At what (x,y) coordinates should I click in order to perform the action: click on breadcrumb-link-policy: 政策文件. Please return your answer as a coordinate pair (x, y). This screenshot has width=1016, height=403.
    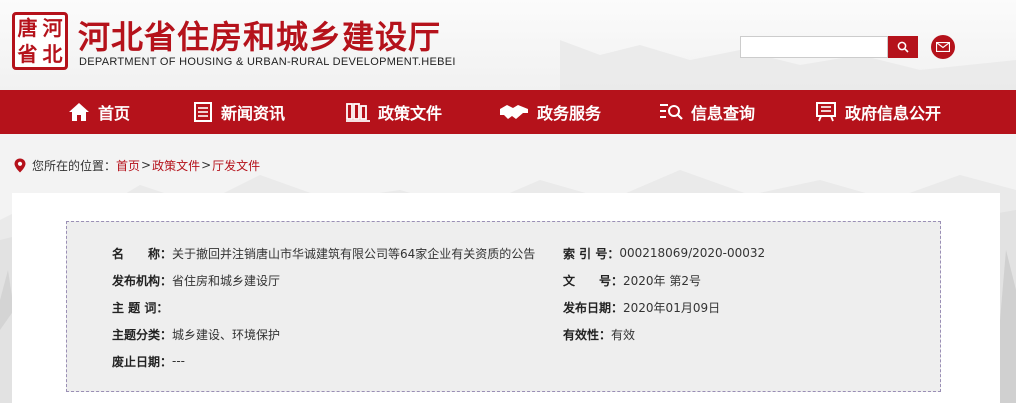
    Looking at the image, I should click on (176, 165).